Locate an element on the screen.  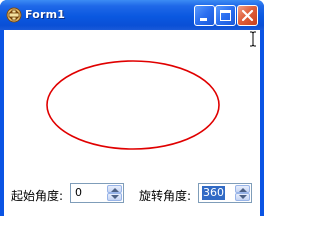
minimize-icon is located at coordinates (203, 19).